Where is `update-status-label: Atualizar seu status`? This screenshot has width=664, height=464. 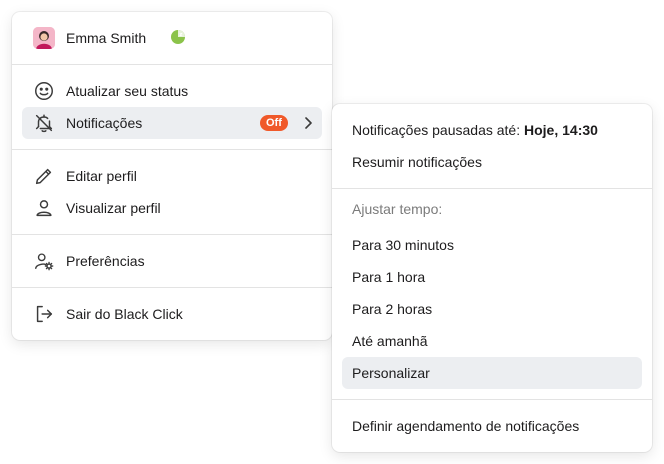 update-status-label: Atualizar seu status is located at coordinates (127, 91).